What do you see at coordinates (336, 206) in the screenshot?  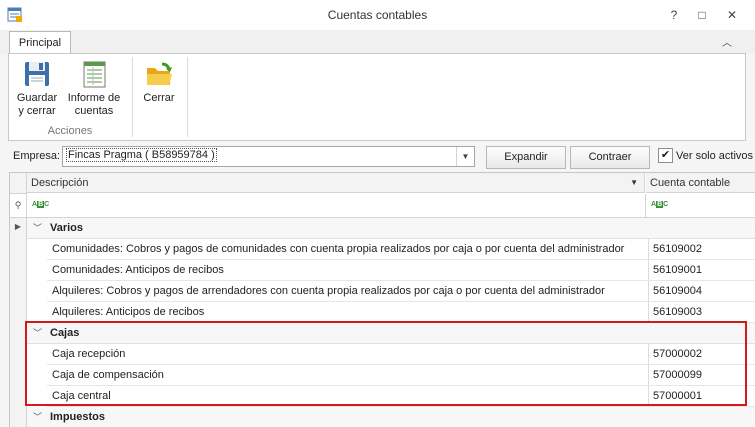 I see `filter-descripcion: ABC` at bounding box center [336, 206].